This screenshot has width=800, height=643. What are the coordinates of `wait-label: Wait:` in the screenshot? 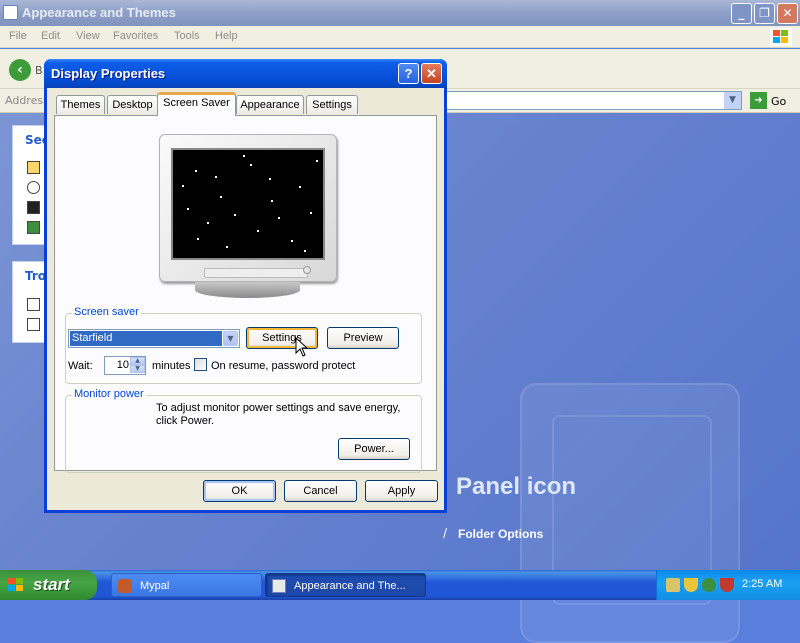 It's located at (80, 366).